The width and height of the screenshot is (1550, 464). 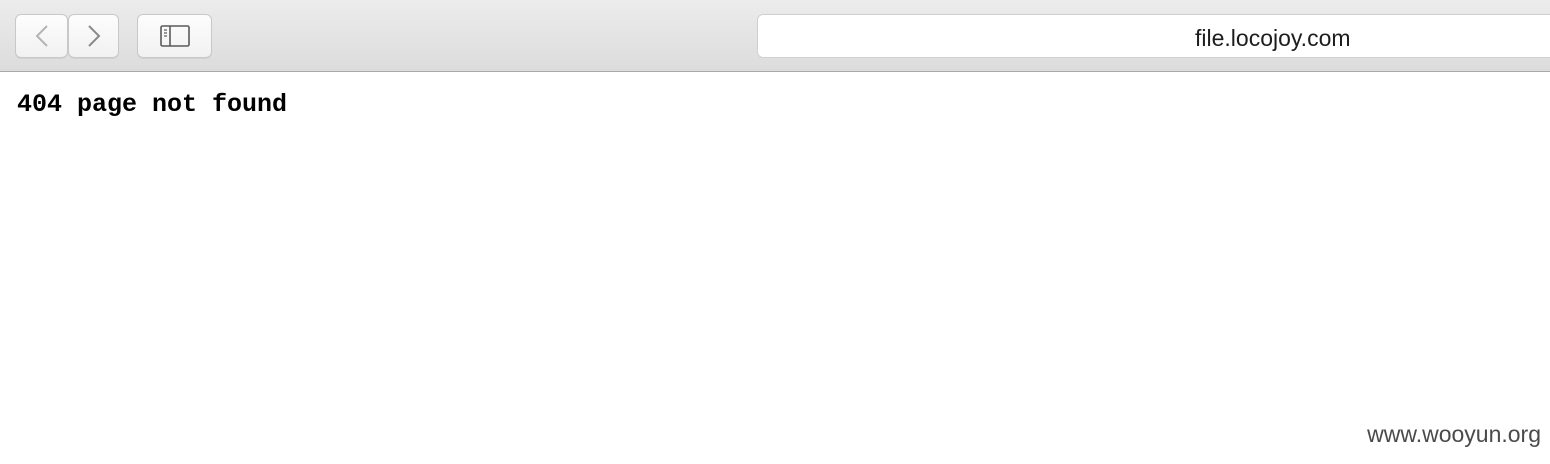 I want to click on back-button, so click(x=41, y=36).